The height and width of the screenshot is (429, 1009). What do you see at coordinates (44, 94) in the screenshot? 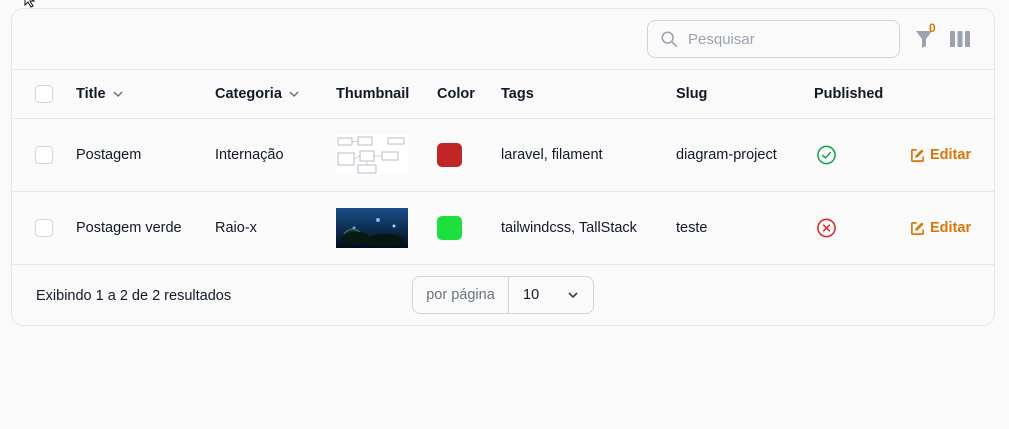
I see `select-all-checkbox` at bounding box center [44, 94].